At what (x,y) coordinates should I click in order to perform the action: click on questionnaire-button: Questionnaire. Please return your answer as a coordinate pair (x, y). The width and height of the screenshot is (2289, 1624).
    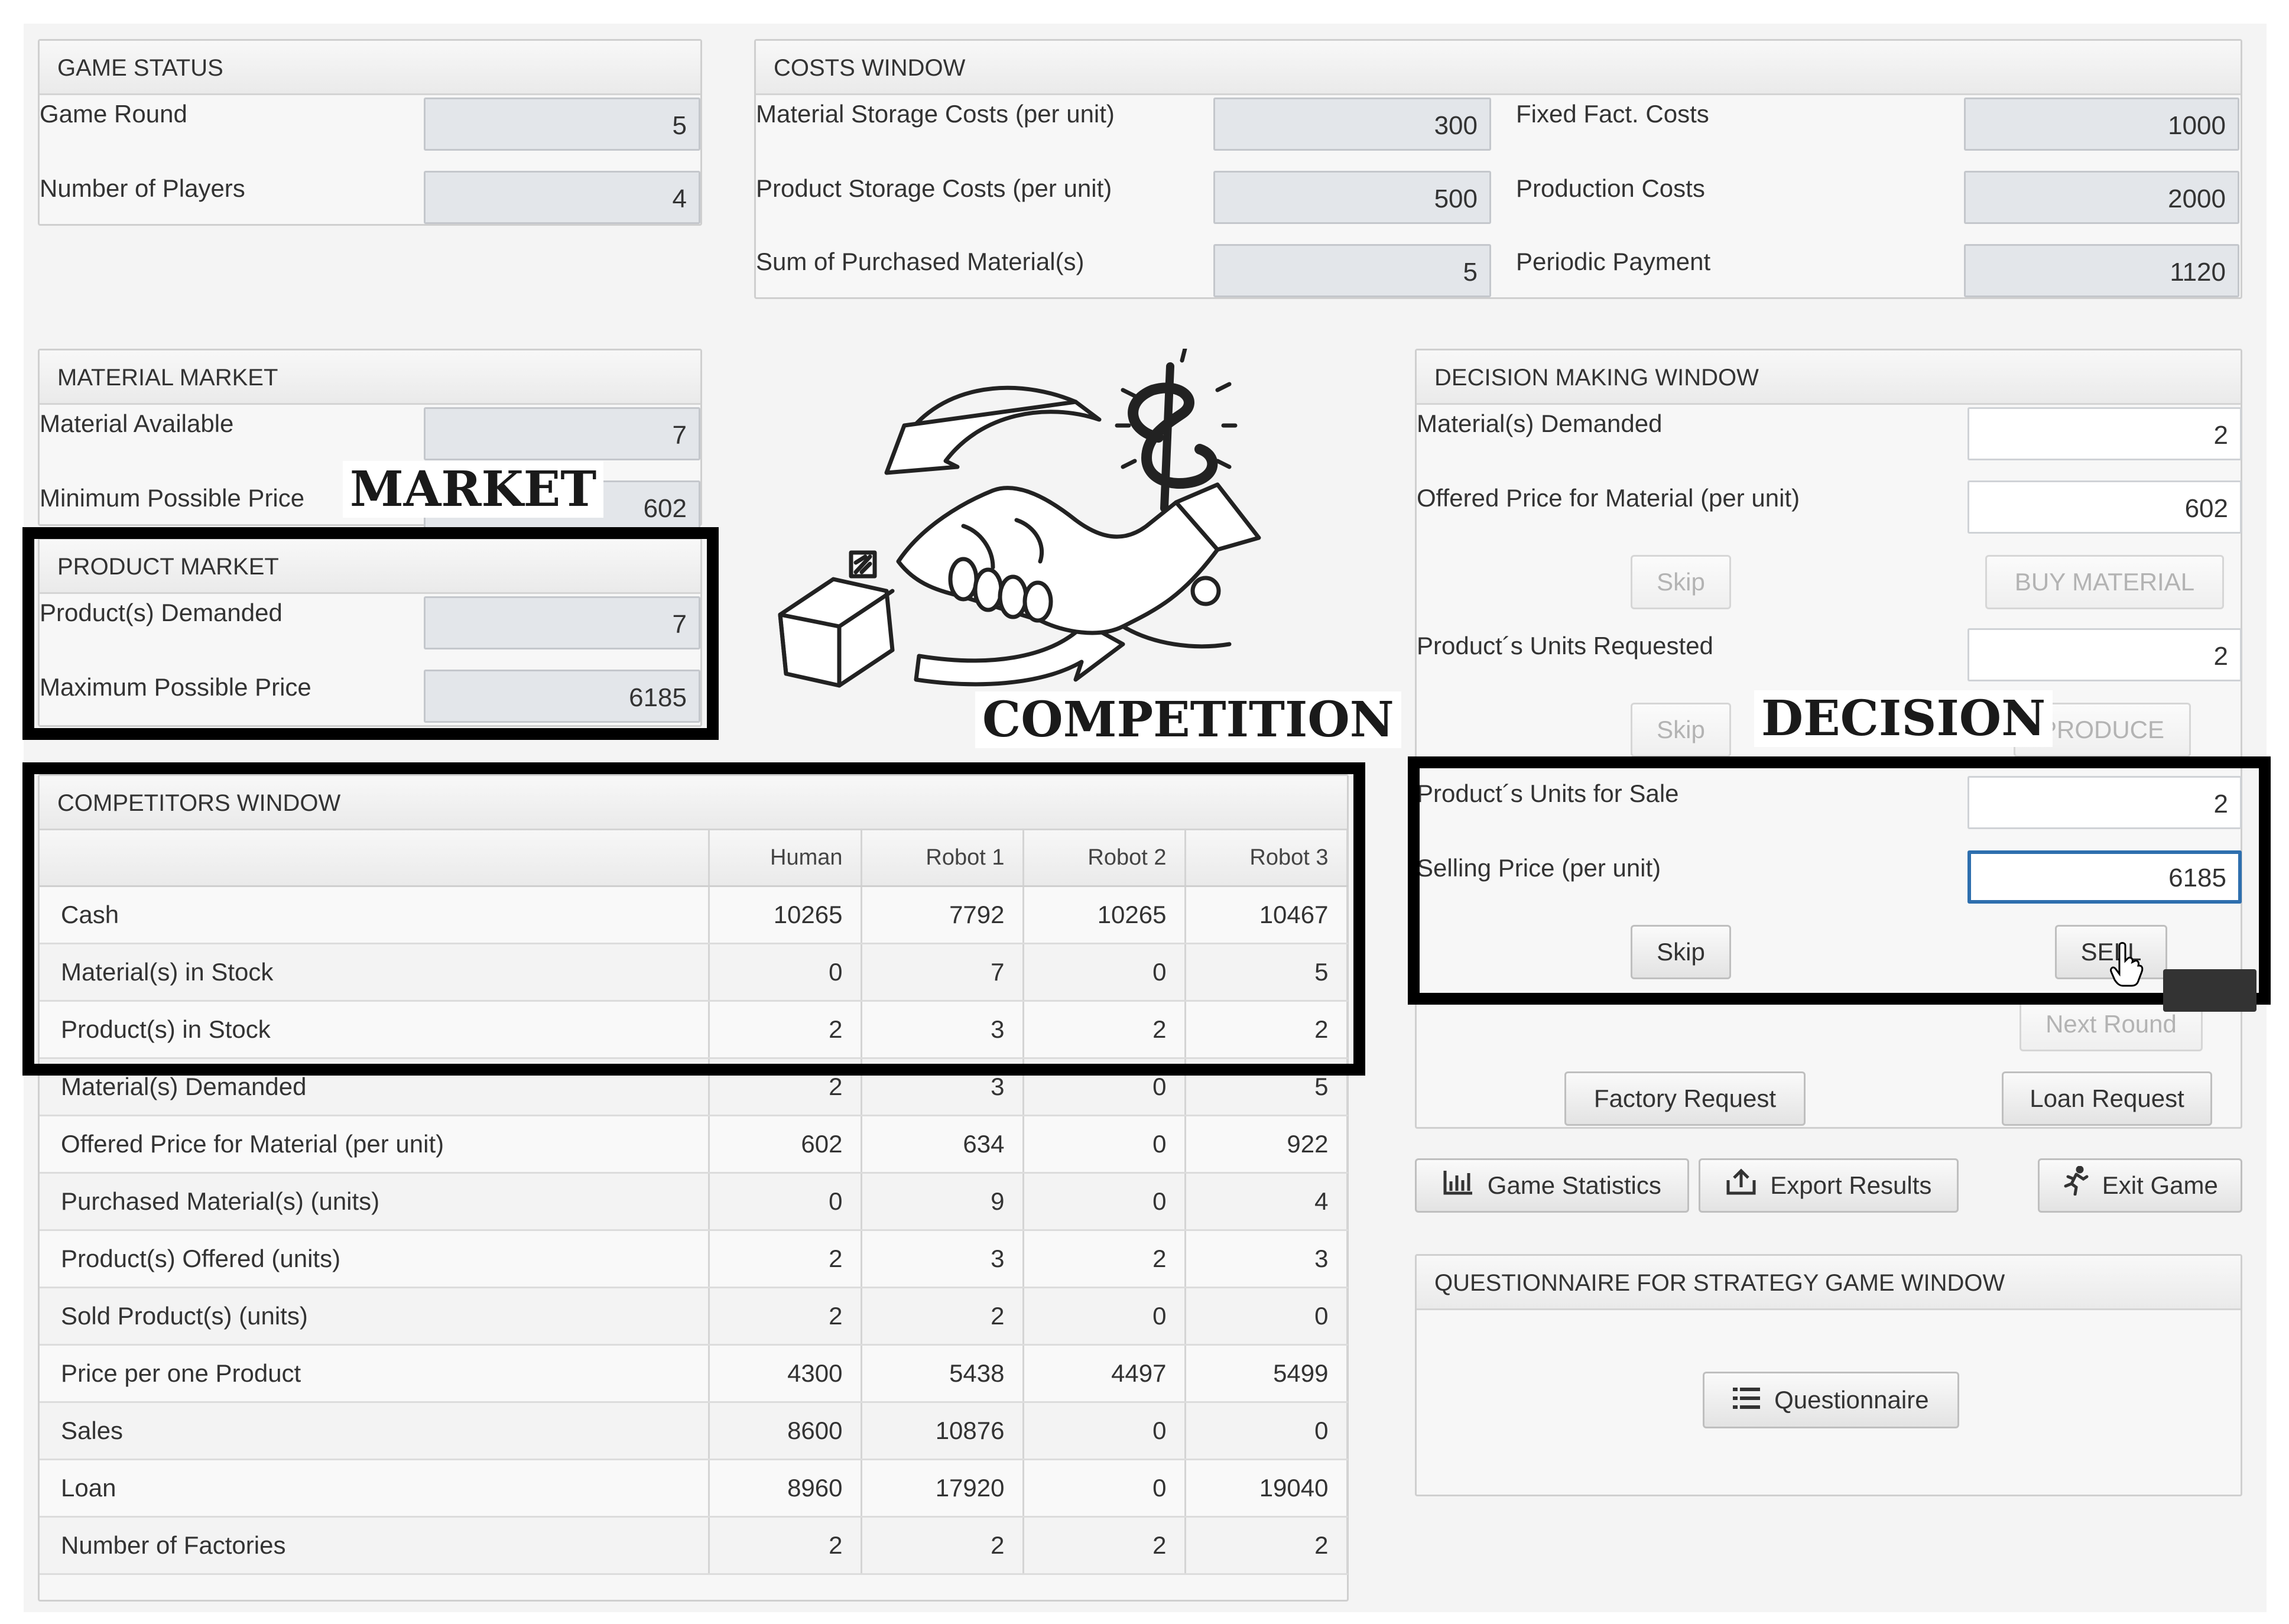
    Looking at the image, I should click on (1831, 1400).